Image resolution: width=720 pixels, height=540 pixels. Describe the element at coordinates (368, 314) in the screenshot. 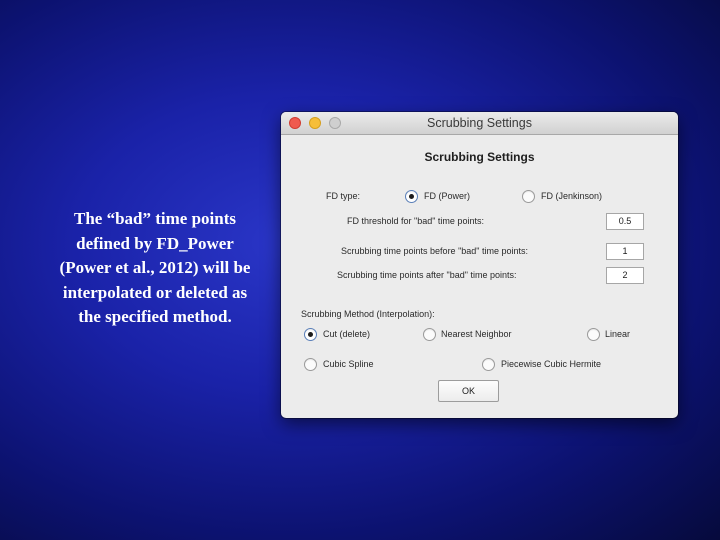

I see `scrubbing-method-label: Scrubbing Method (Interpolation):` at that location.